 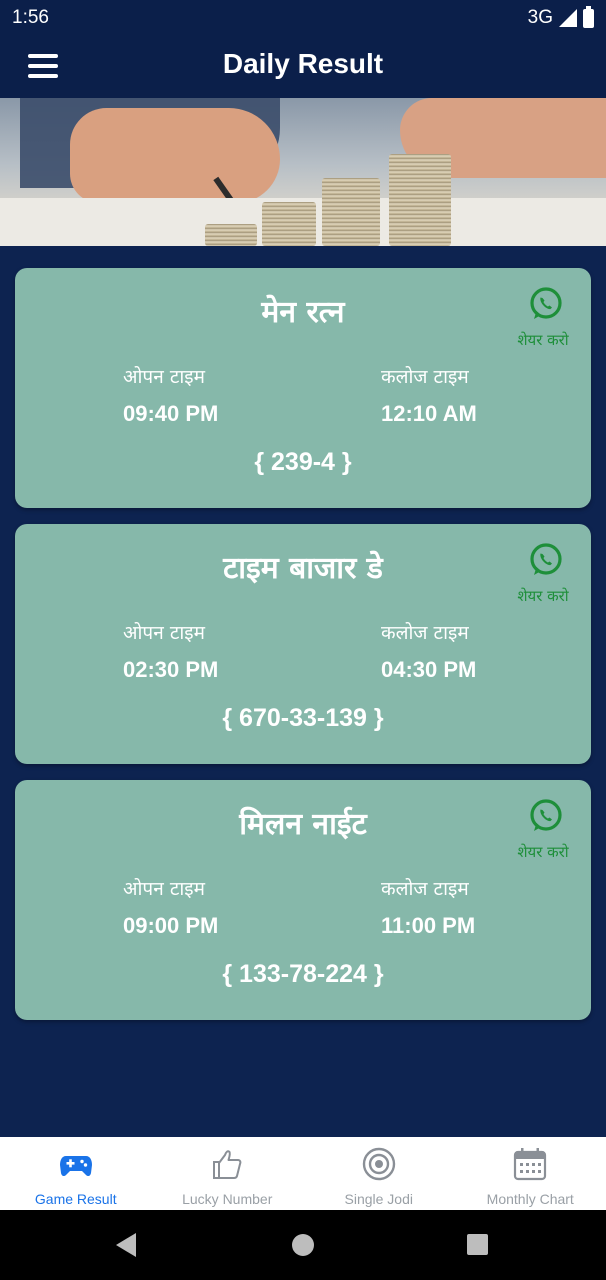 I want to click on thumbs-up-icon, so click(x=227, y=1164).